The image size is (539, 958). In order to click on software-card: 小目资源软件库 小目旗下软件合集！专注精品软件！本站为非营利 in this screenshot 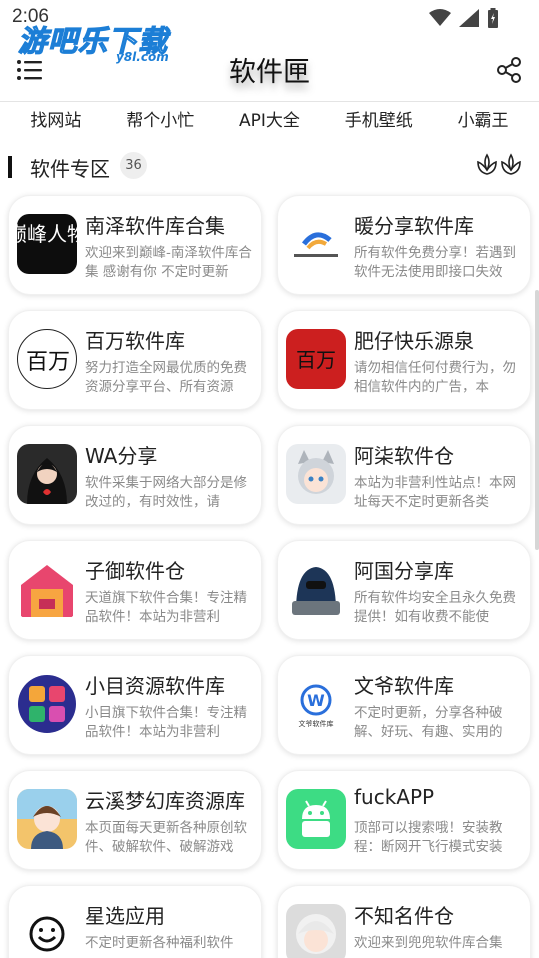, I will do `click(135, 705)`.